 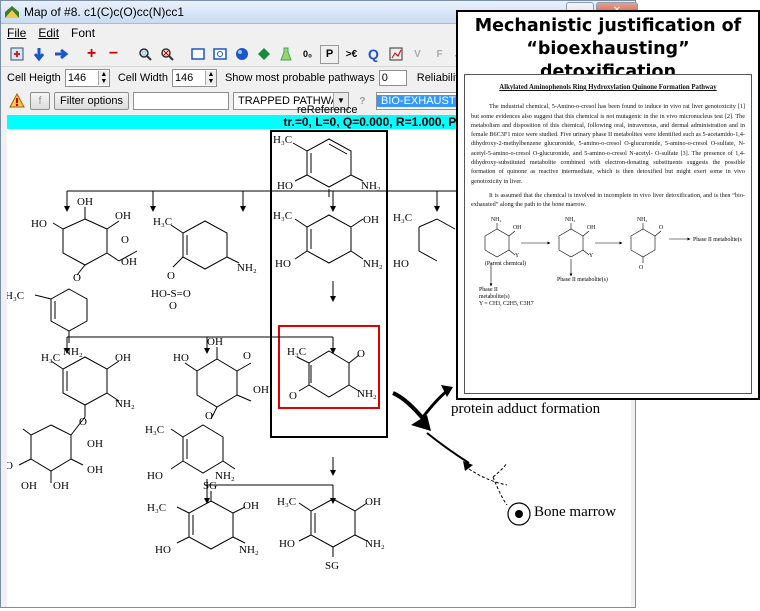 I want to click on p-icon: P, so click(x=329, y=54).